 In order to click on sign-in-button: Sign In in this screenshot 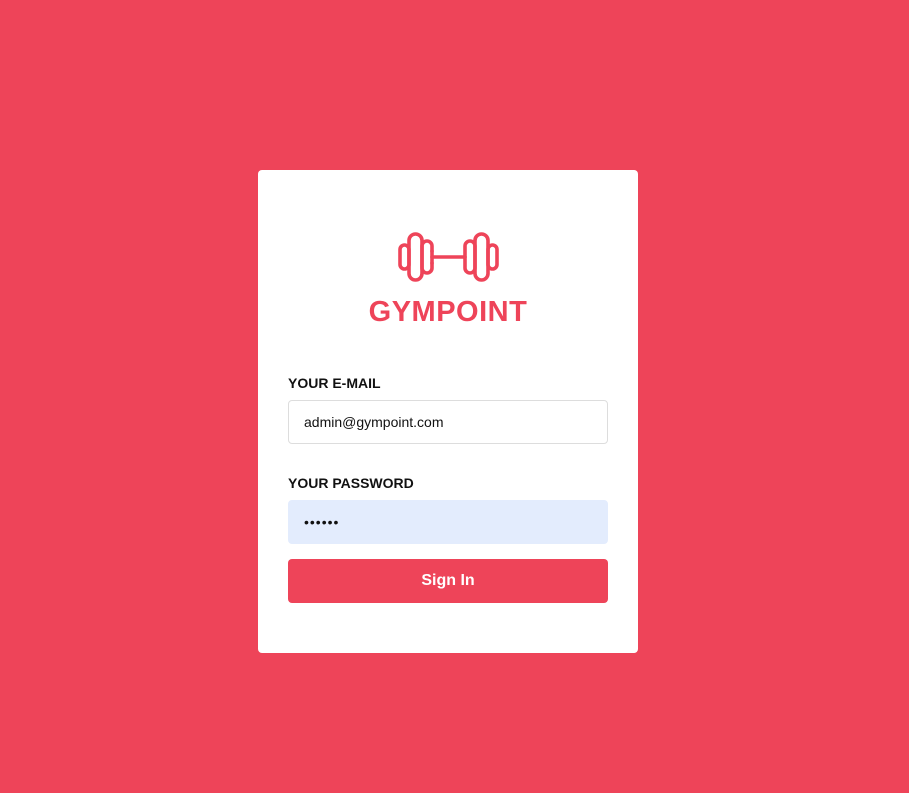, I will do `click(448, 581)`.